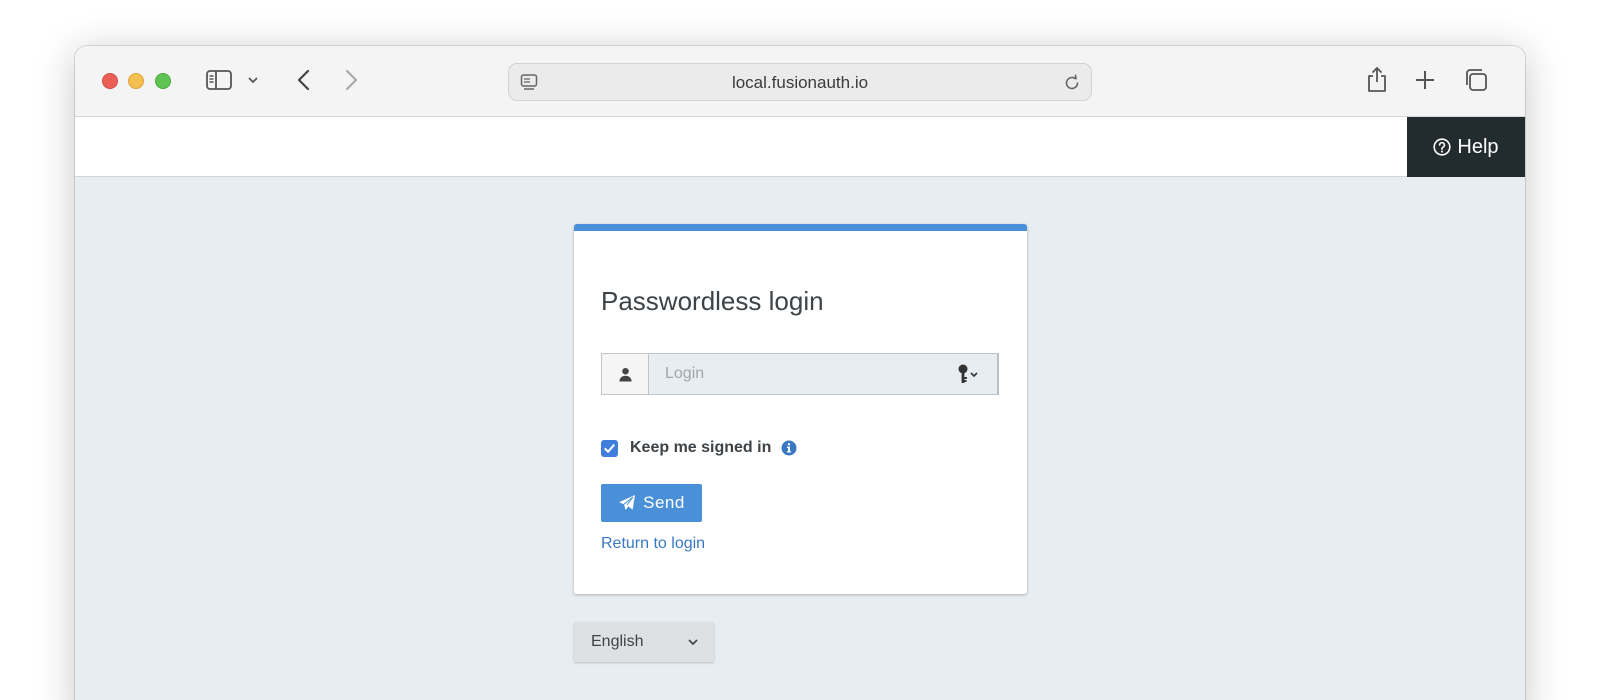 This screenshot has width=1600, height=700. What do you see at coordinates (968, 374) in the screenshot?
I see `password-manager-key-icon` at bounding box center [968, 374].